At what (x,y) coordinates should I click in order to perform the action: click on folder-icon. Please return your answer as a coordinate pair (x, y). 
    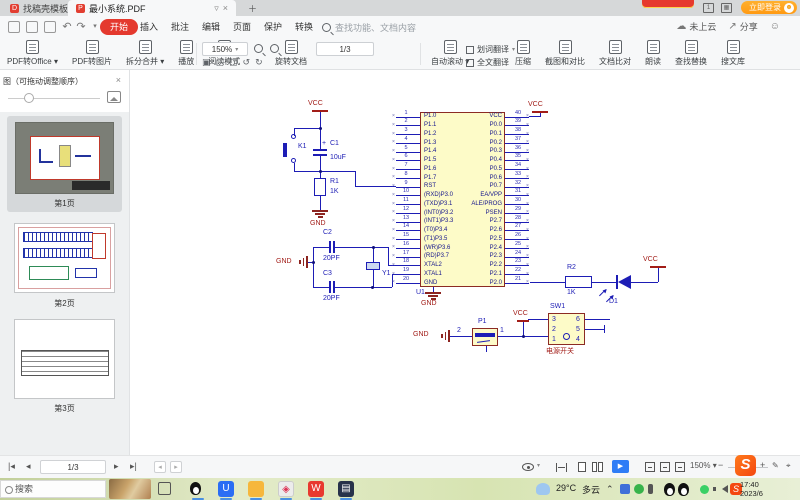
    Looking at the image, I should click on (256, 489).